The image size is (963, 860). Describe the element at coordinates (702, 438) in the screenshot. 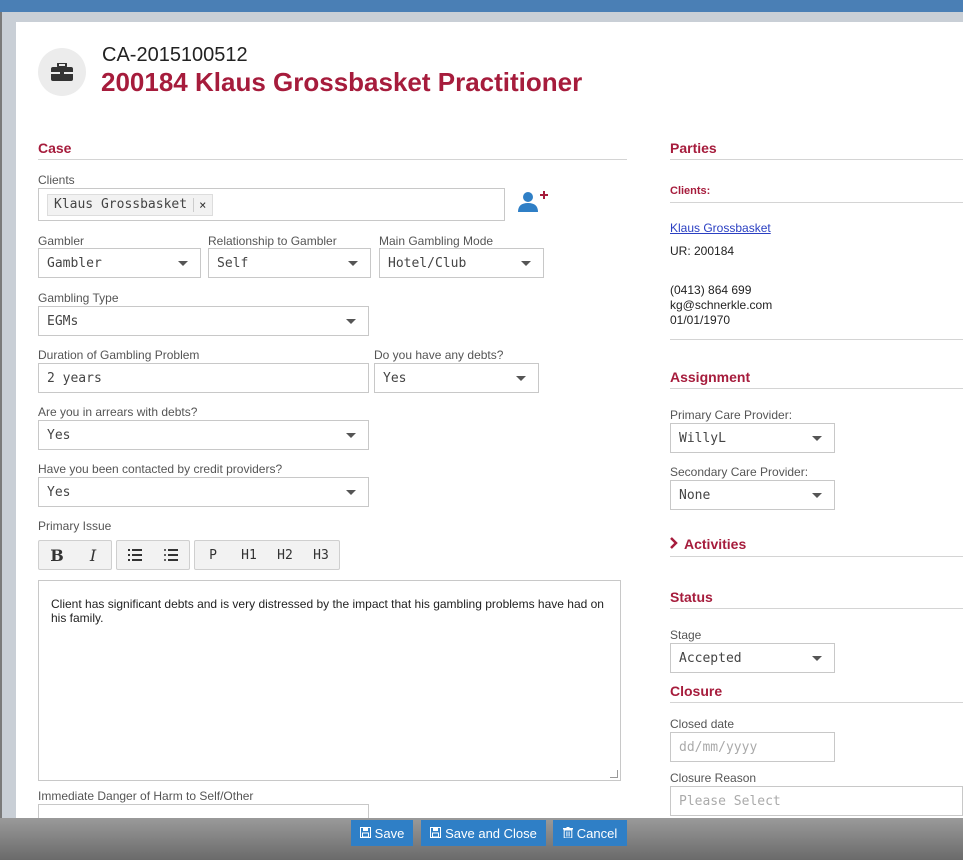

I see `primary-provider-value: WillyL` at that location.